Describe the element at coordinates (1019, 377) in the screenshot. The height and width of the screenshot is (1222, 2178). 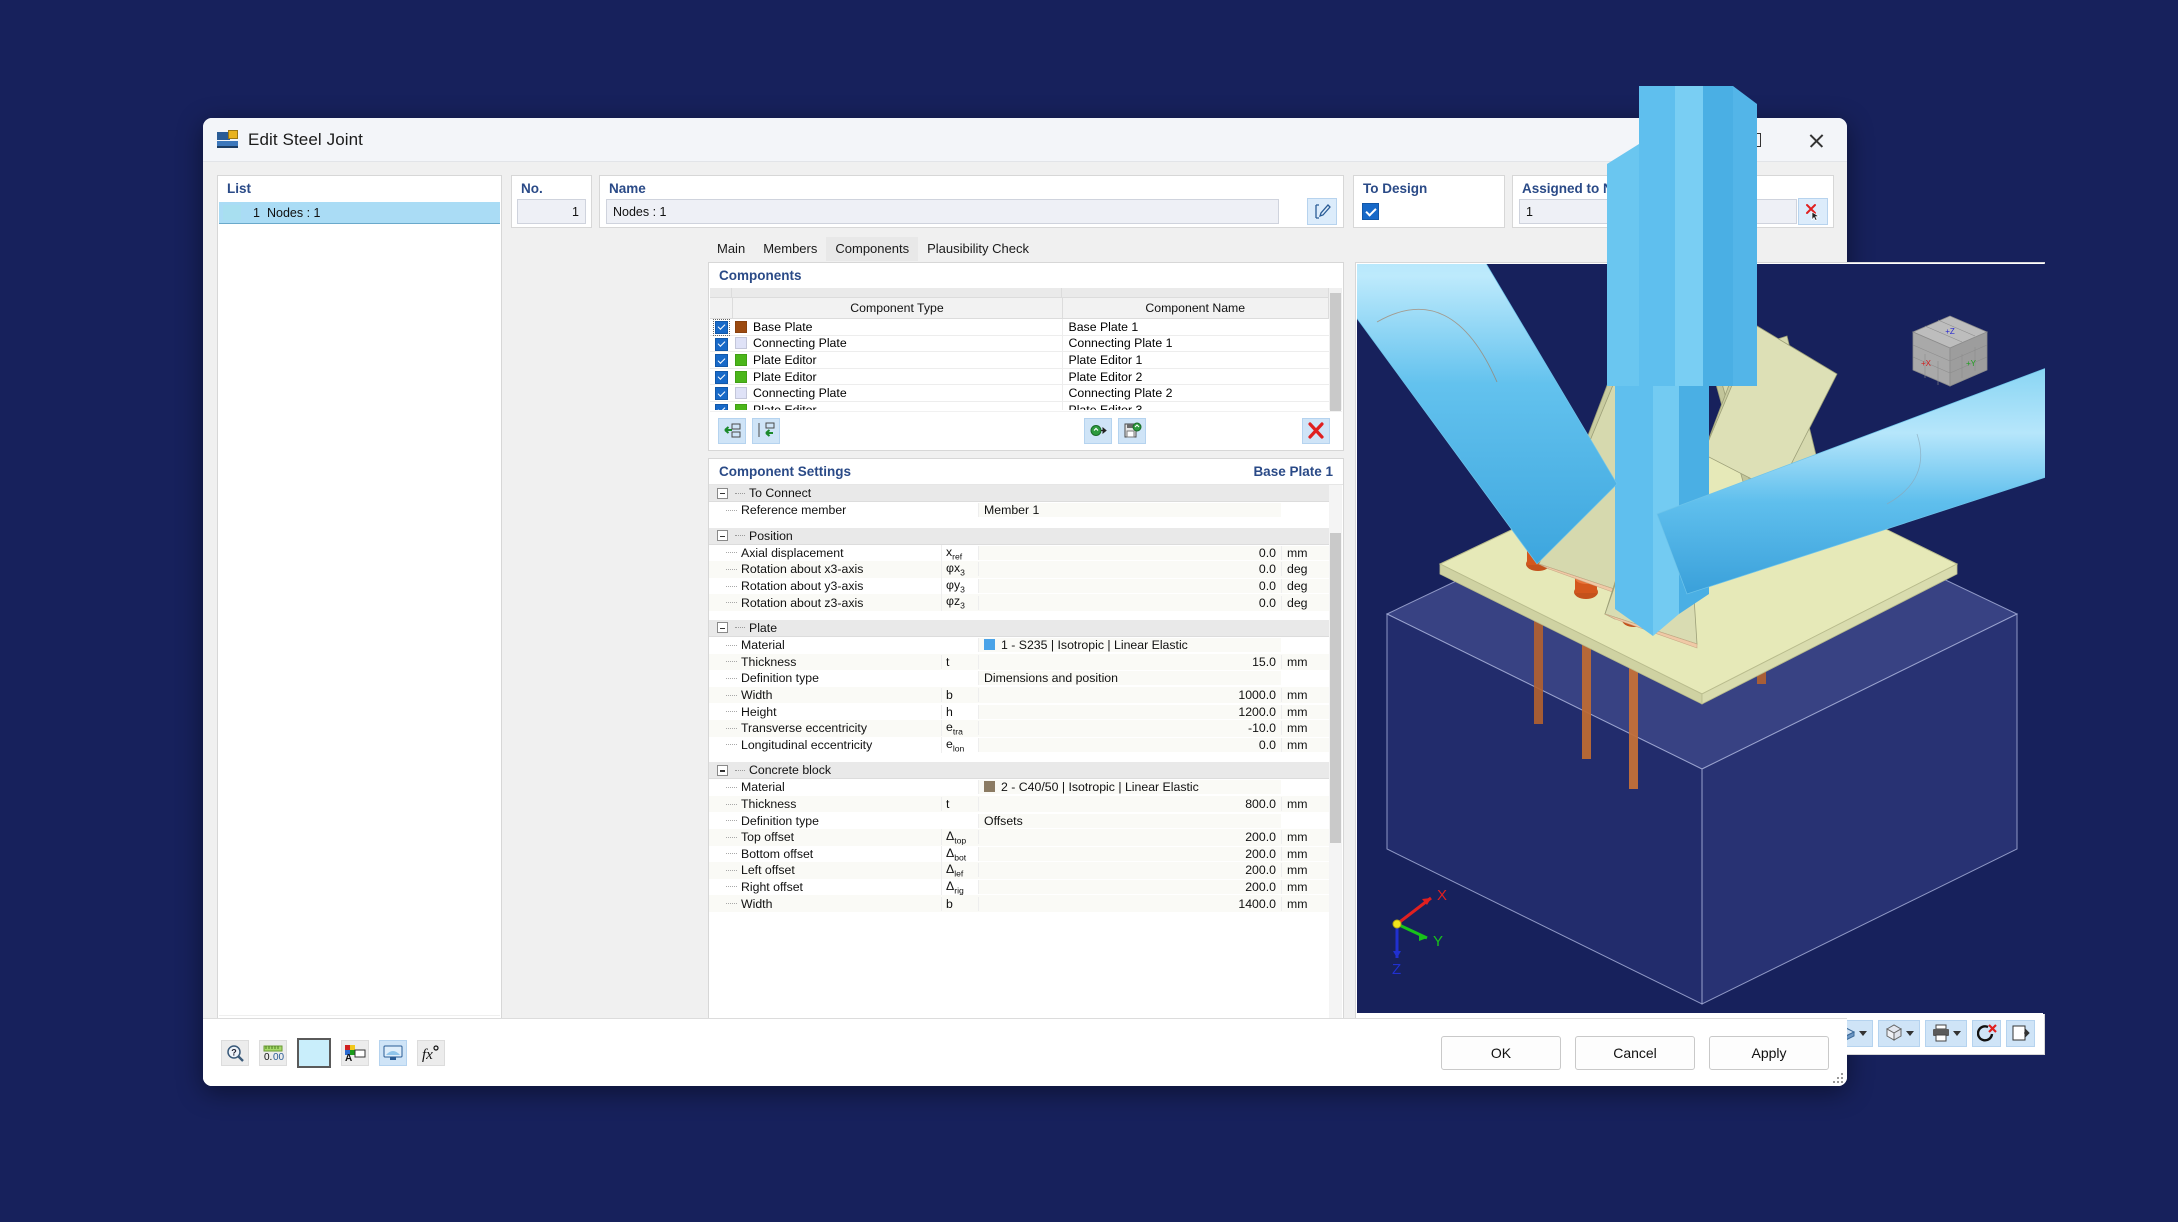
I see `table-row: Plate Editor Plate Editor 2` at that location.